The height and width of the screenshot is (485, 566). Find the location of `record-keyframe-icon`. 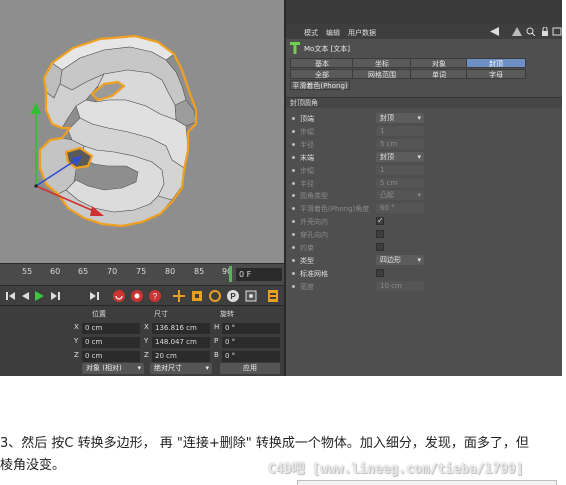

record-keyframe-icon is located at coordinates (119, 296).